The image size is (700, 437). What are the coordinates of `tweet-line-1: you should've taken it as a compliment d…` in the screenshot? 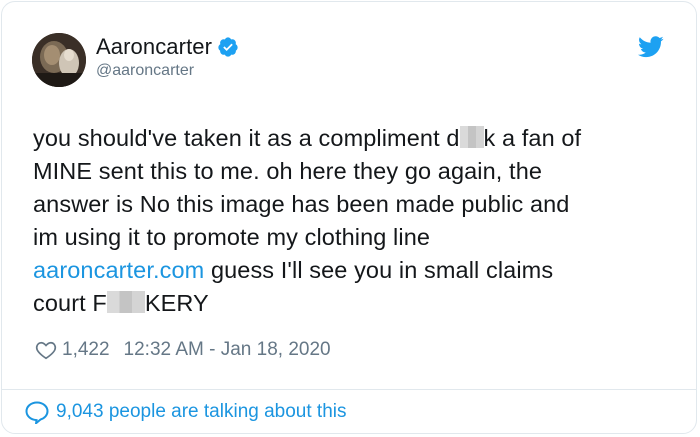 It's located at (353, 138).